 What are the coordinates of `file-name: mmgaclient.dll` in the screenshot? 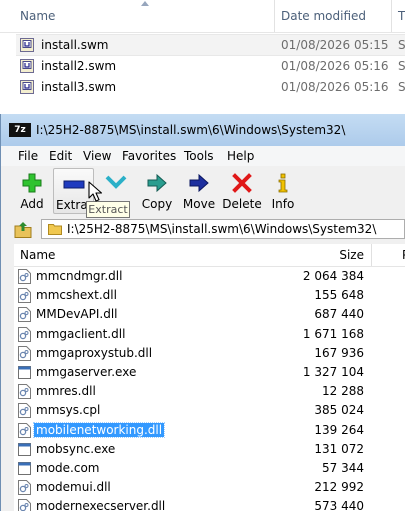 It's located at (81, 333).